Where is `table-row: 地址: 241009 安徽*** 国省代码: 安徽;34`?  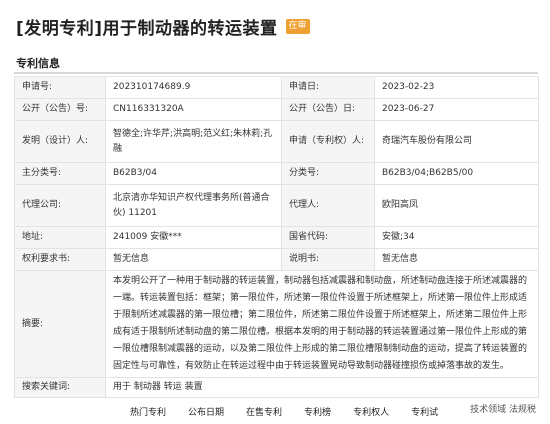
table-row: 地址: 241009 安徽*** 国省代码: 安徽;34 is located at coordinates (276, 237).